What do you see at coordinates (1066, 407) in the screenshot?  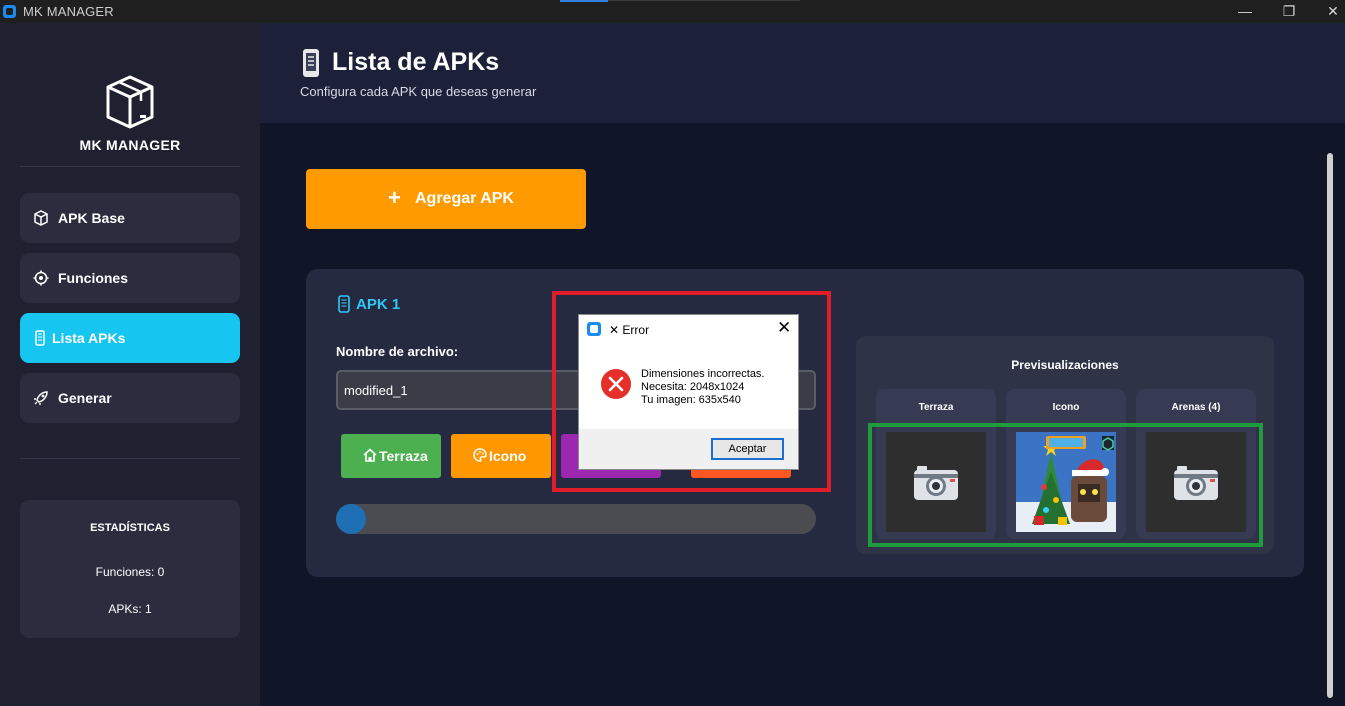 I see `preview-label: Icono` at bounding box center [1066, 407].